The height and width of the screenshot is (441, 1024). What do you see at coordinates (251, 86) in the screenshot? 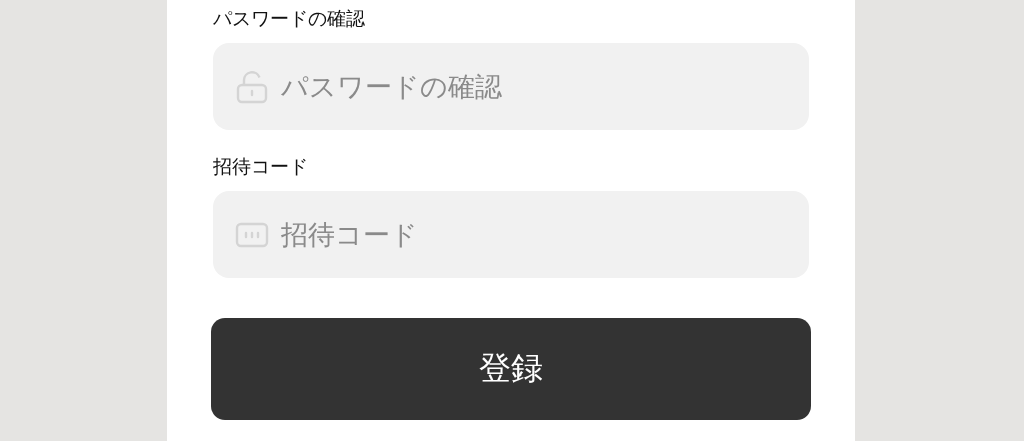
I see `unlocked-padlock-icon` at bounding box center [251, 86].